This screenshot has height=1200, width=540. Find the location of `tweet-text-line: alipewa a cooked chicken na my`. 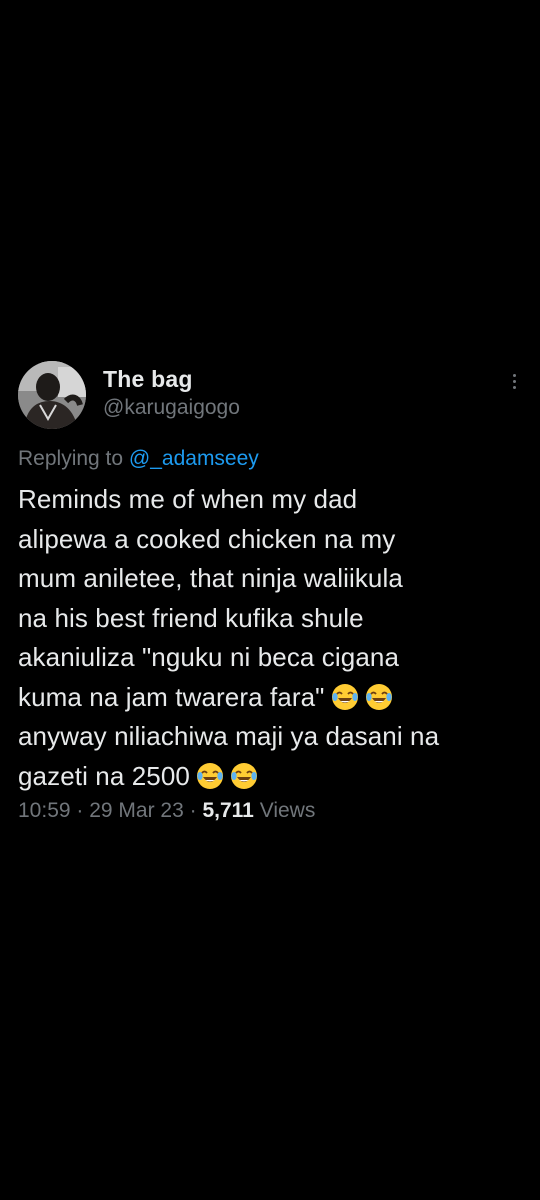

tweet-text-line: alipewa a cooked chicken na my is located at coordinates (207, 538).